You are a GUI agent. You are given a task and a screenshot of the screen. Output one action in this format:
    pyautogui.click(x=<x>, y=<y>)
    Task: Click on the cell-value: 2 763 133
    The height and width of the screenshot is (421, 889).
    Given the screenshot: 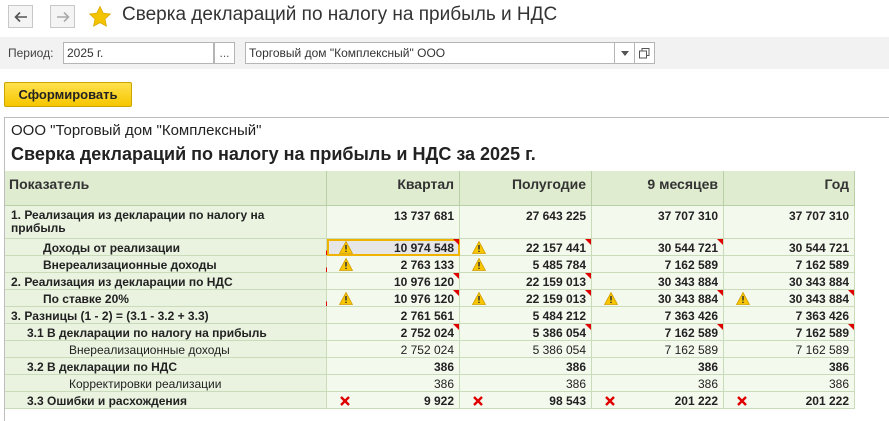 What is the action you would take?
    pyautogui.click(x=427, y=265)
    